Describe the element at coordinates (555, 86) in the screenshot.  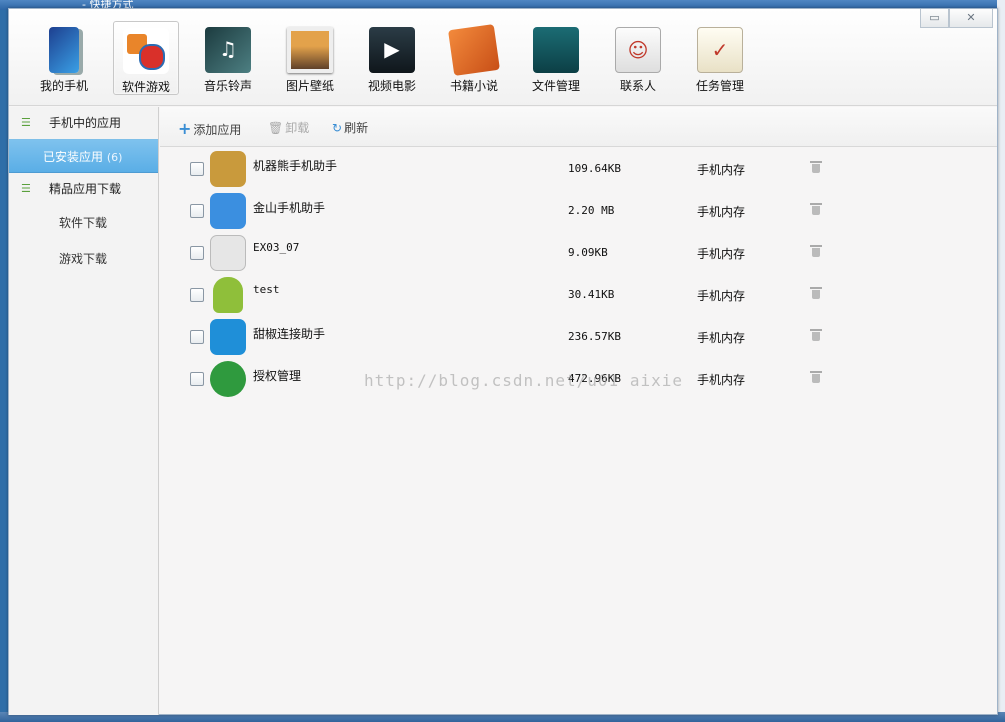
I see `nav-label: 文件管理` at that location.